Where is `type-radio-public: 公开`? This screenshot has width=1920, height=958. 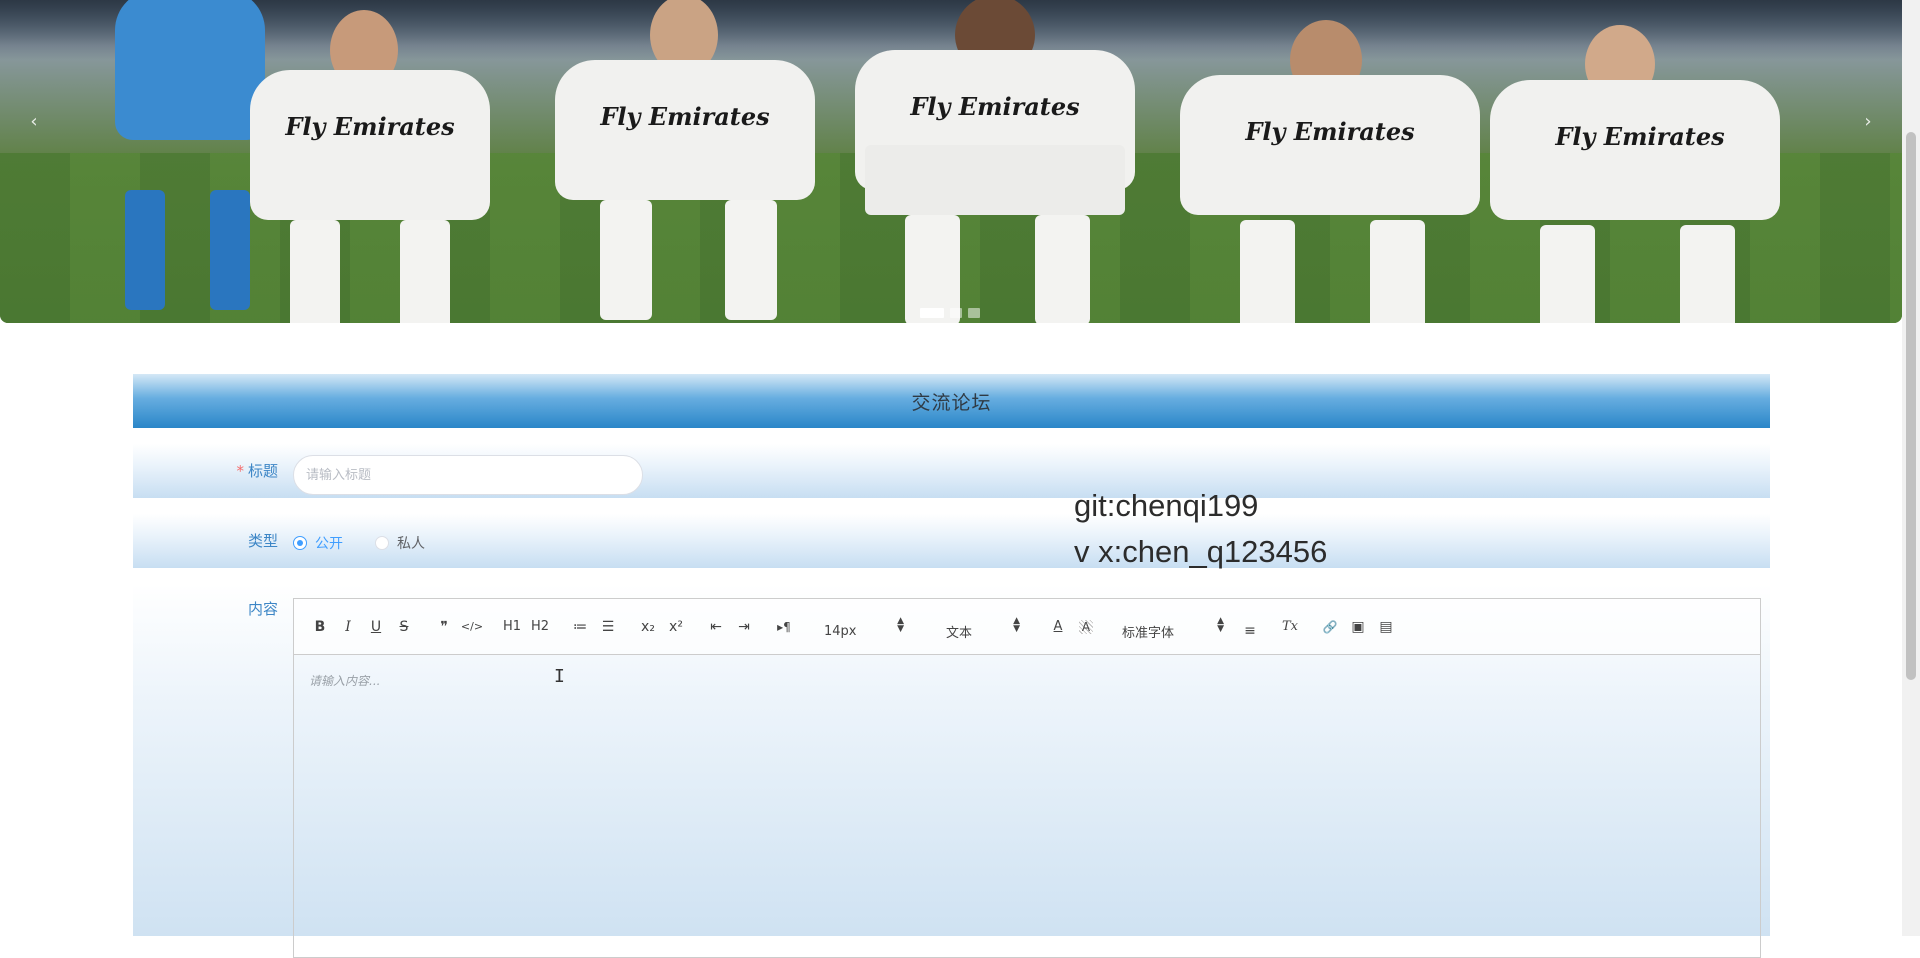
type-radio-public: 公开 is located at coordinates (318, 543).